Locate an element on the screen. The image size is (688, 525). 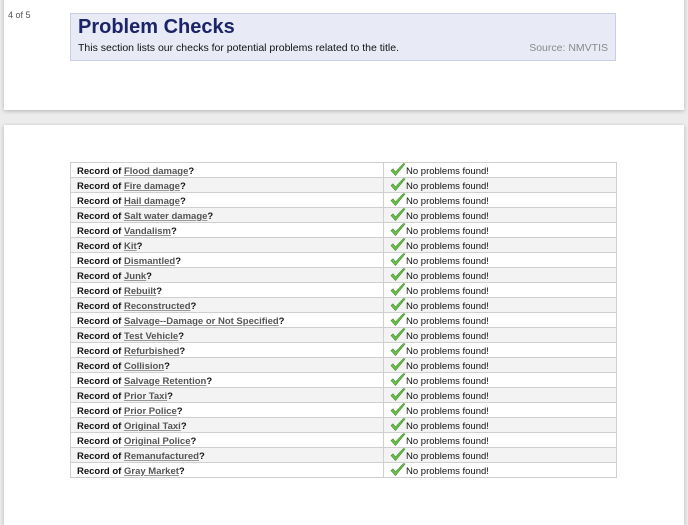
check-label-cell: Record of Gray Market? is located at coordinates (227, 470).